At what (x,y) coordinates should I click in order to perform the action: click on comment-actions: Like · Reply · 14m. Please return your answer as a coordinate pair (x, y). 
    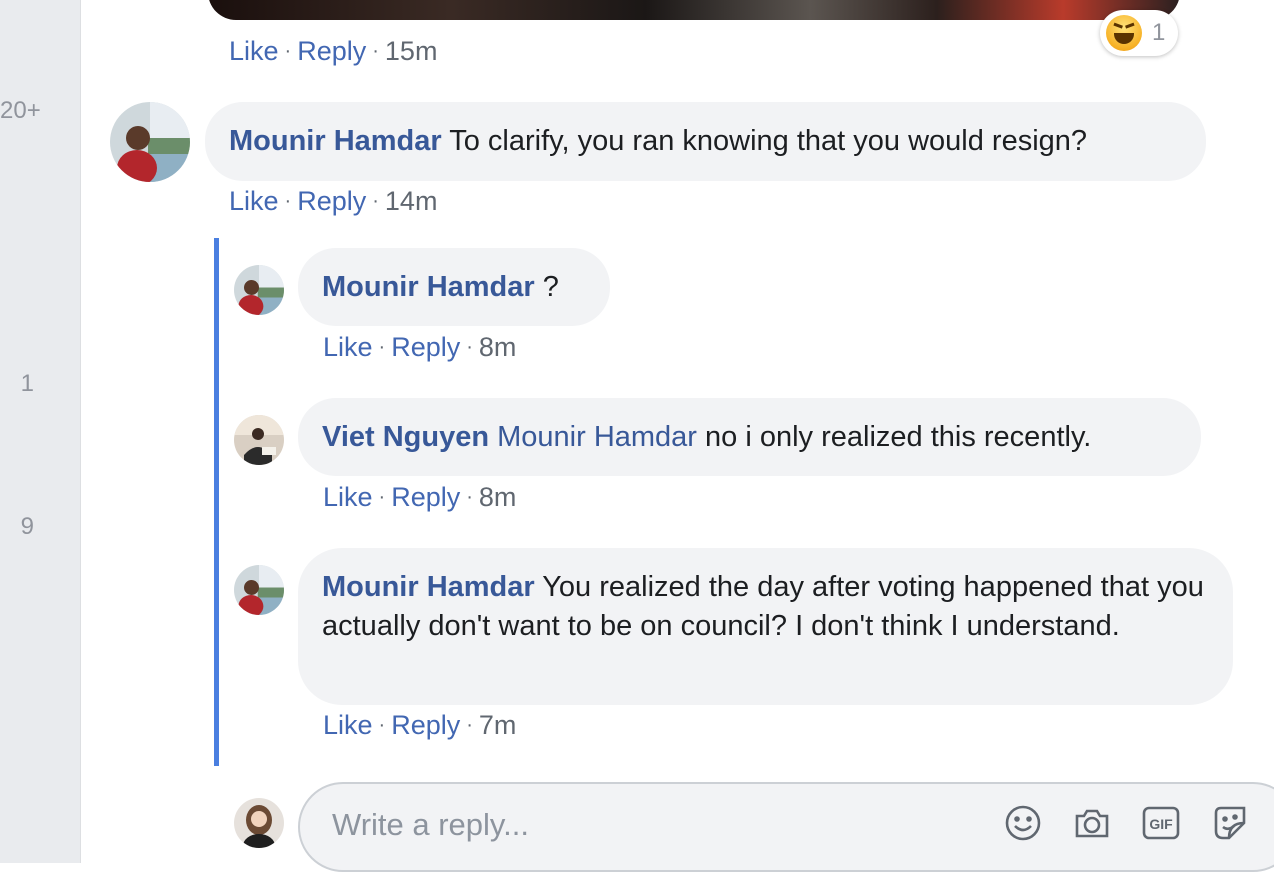
    Looking at the image, I should click on (333, 201).